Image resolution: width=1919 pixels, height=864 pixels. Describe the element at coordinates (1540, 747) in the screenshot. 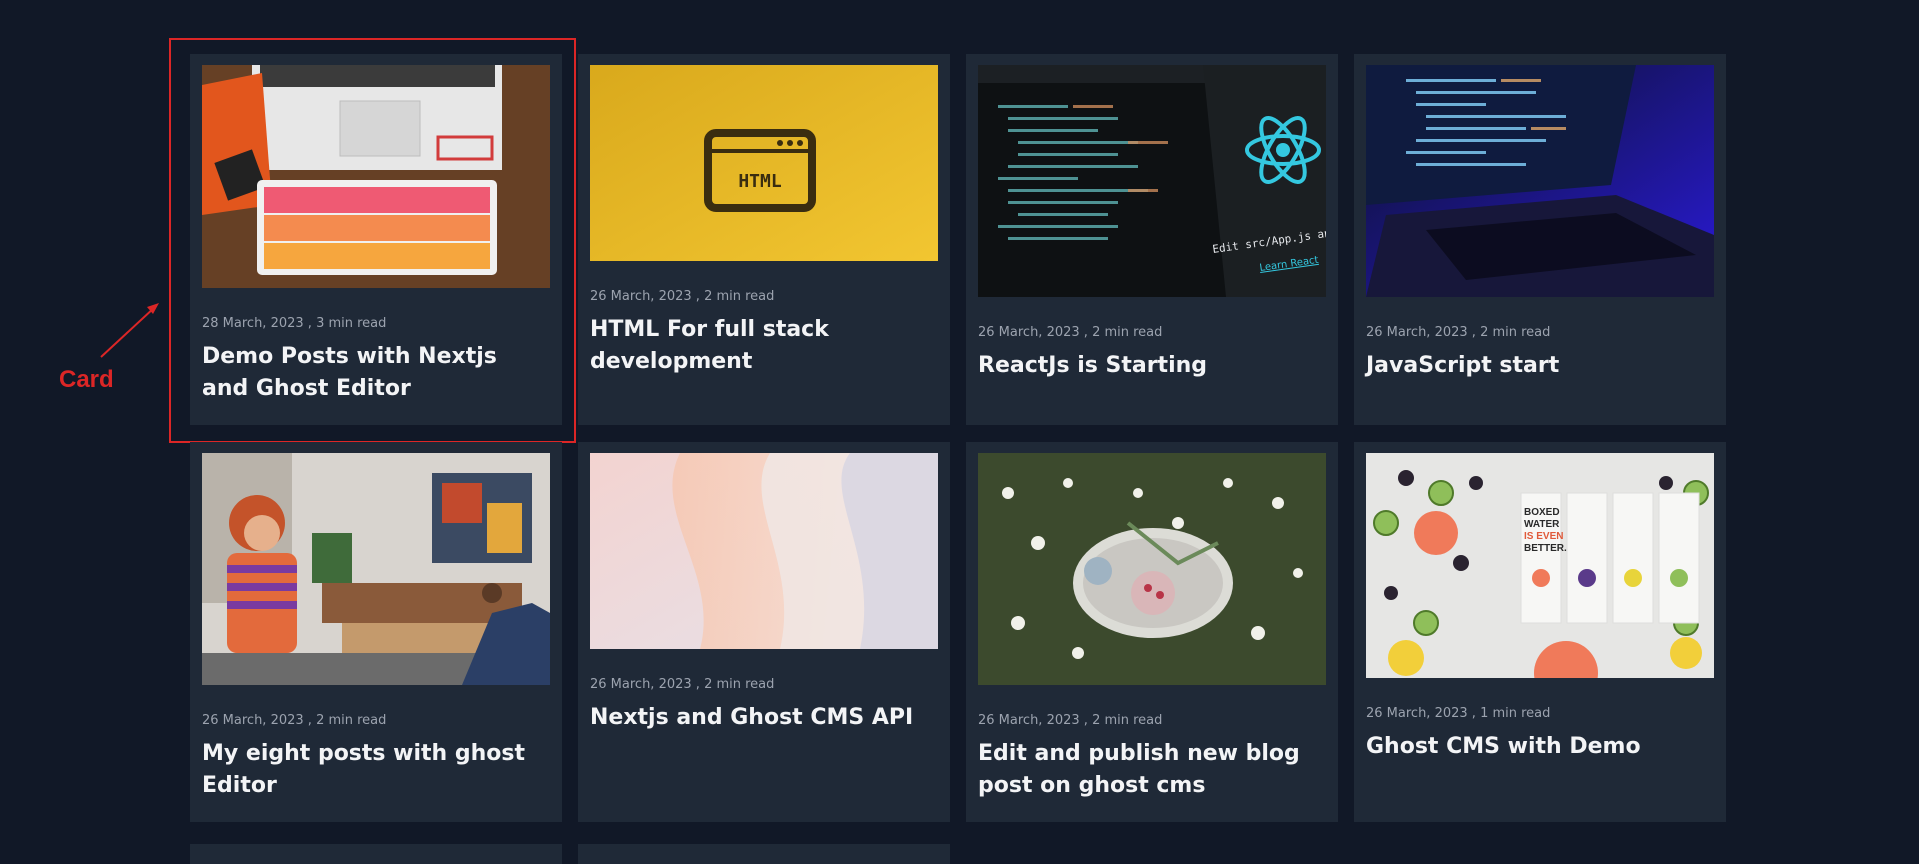

I see `post-title: Ghost CMS with Demo` at that location.